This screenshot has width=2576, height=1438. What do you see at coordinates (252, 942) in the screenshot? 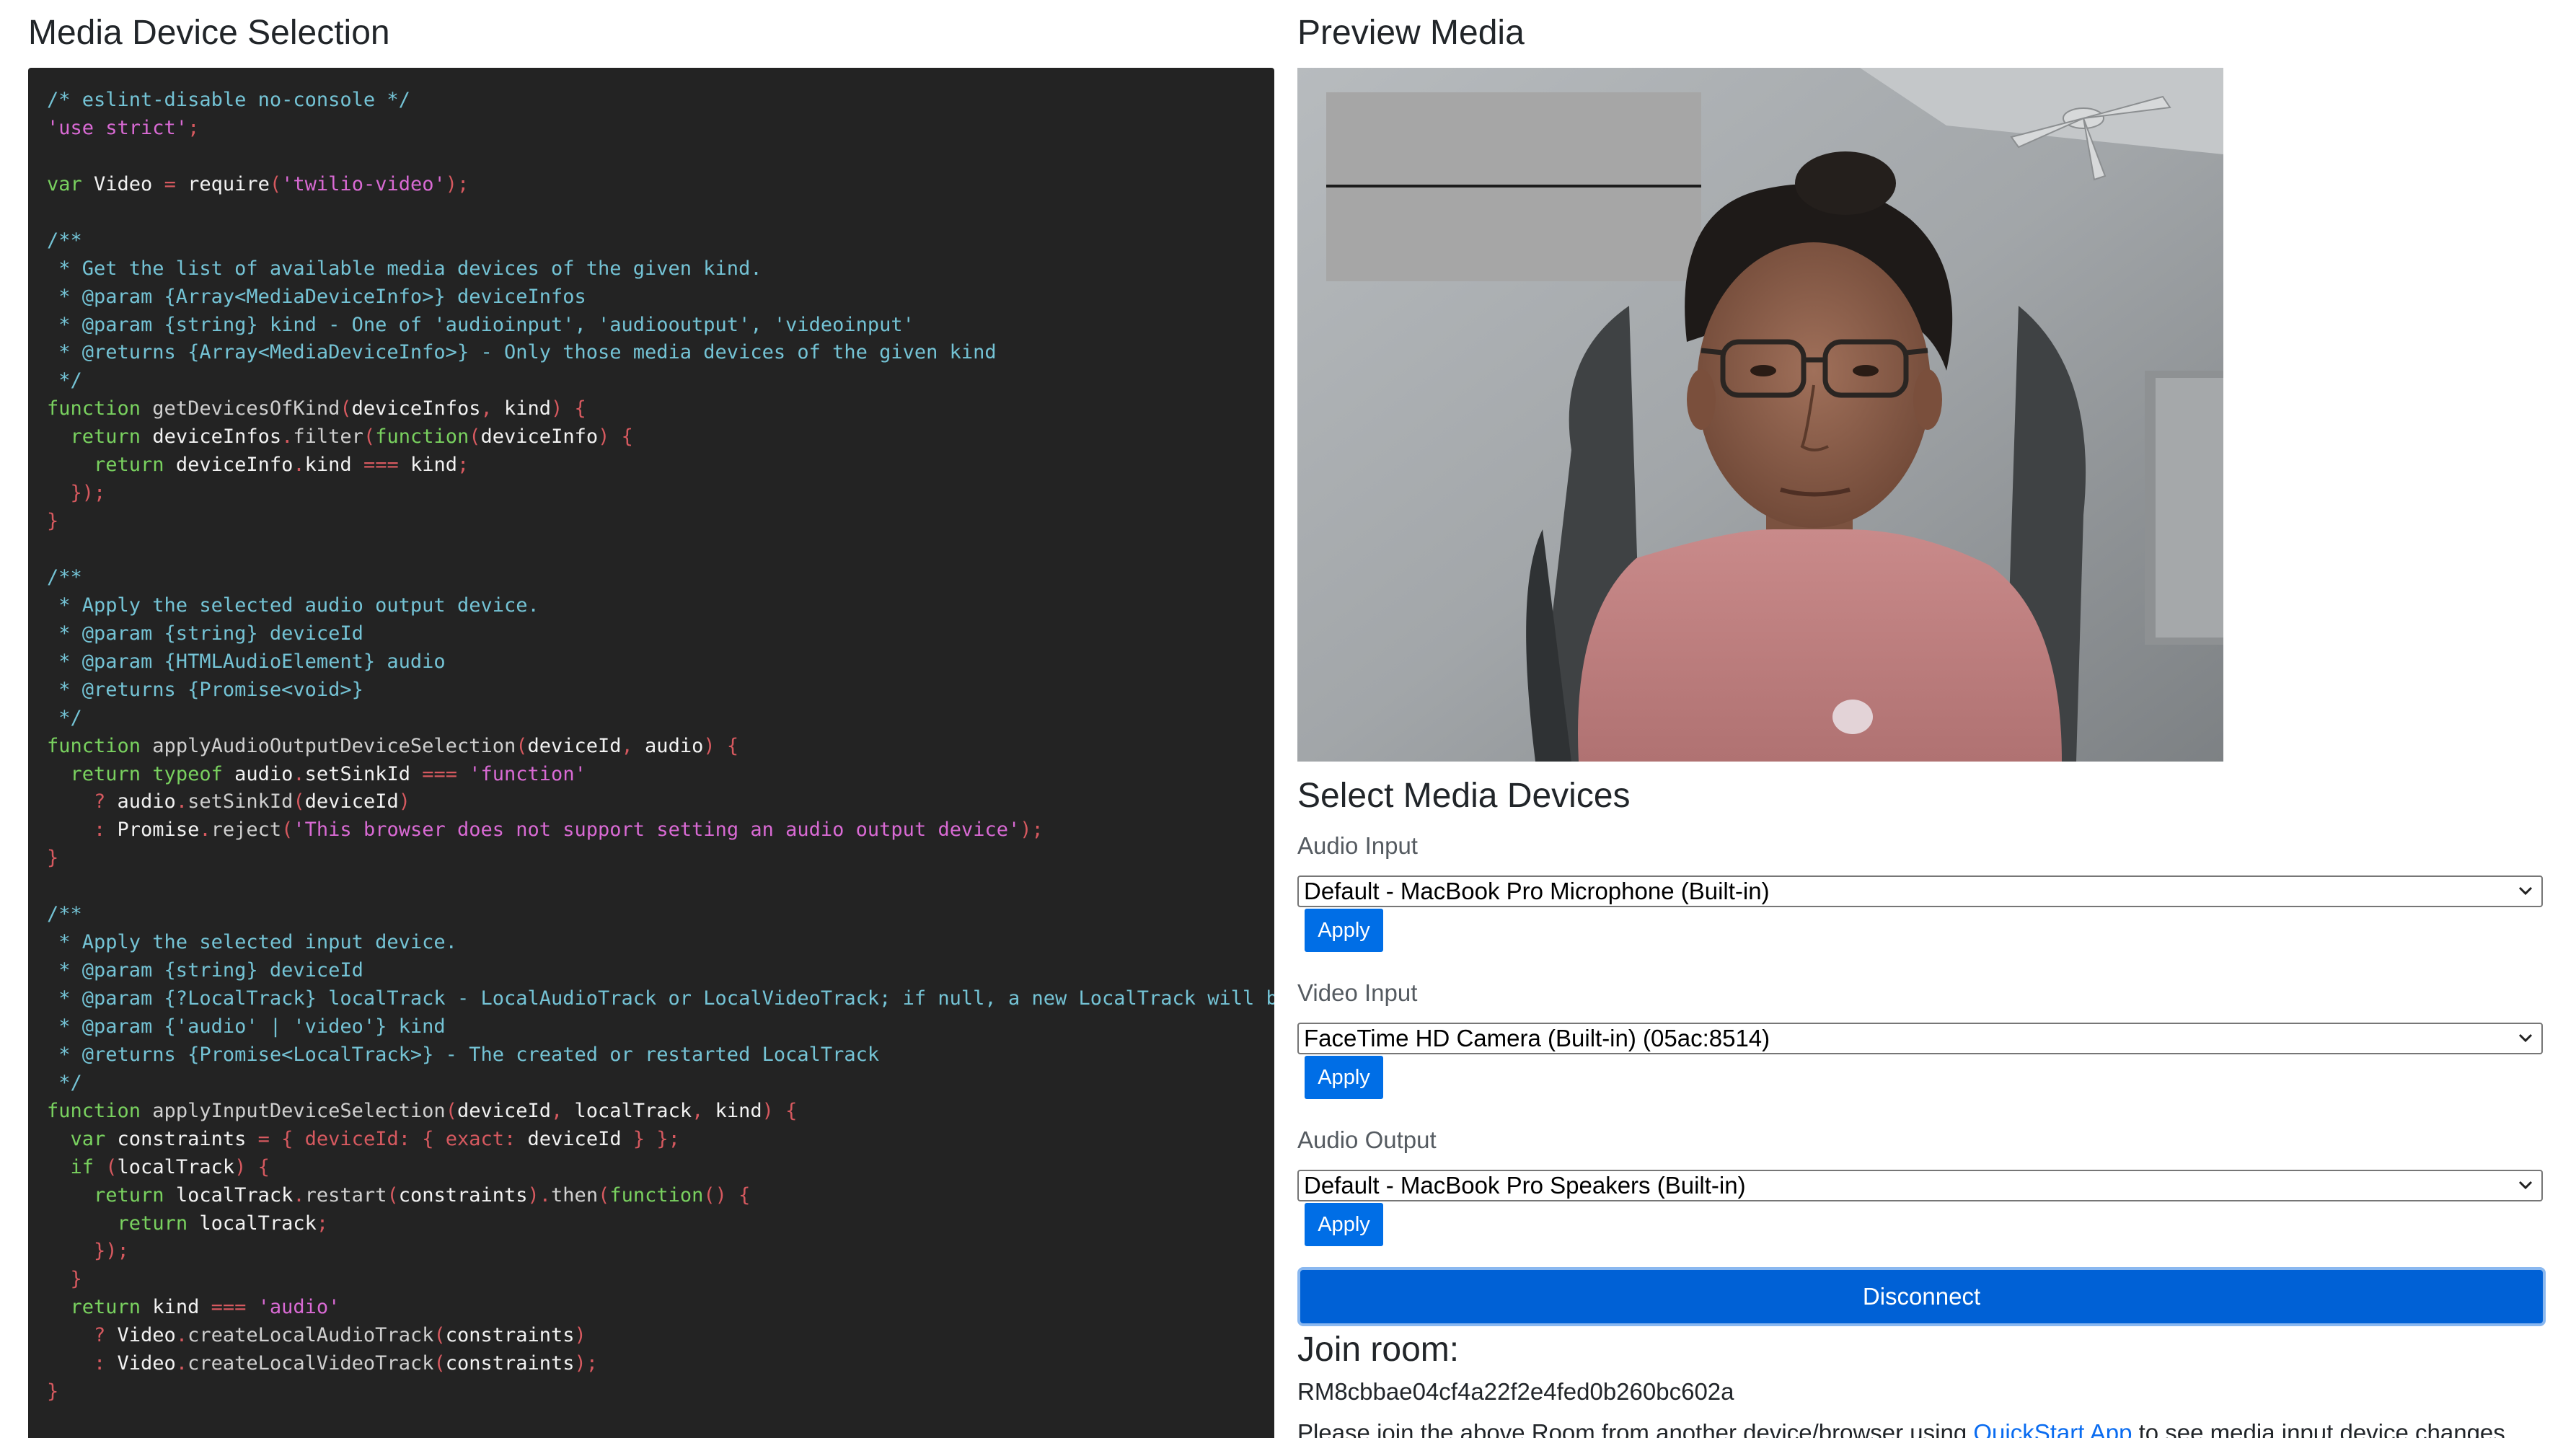
I see `code-token: * Apply the selected input device.` at bounding box center [252, 942].